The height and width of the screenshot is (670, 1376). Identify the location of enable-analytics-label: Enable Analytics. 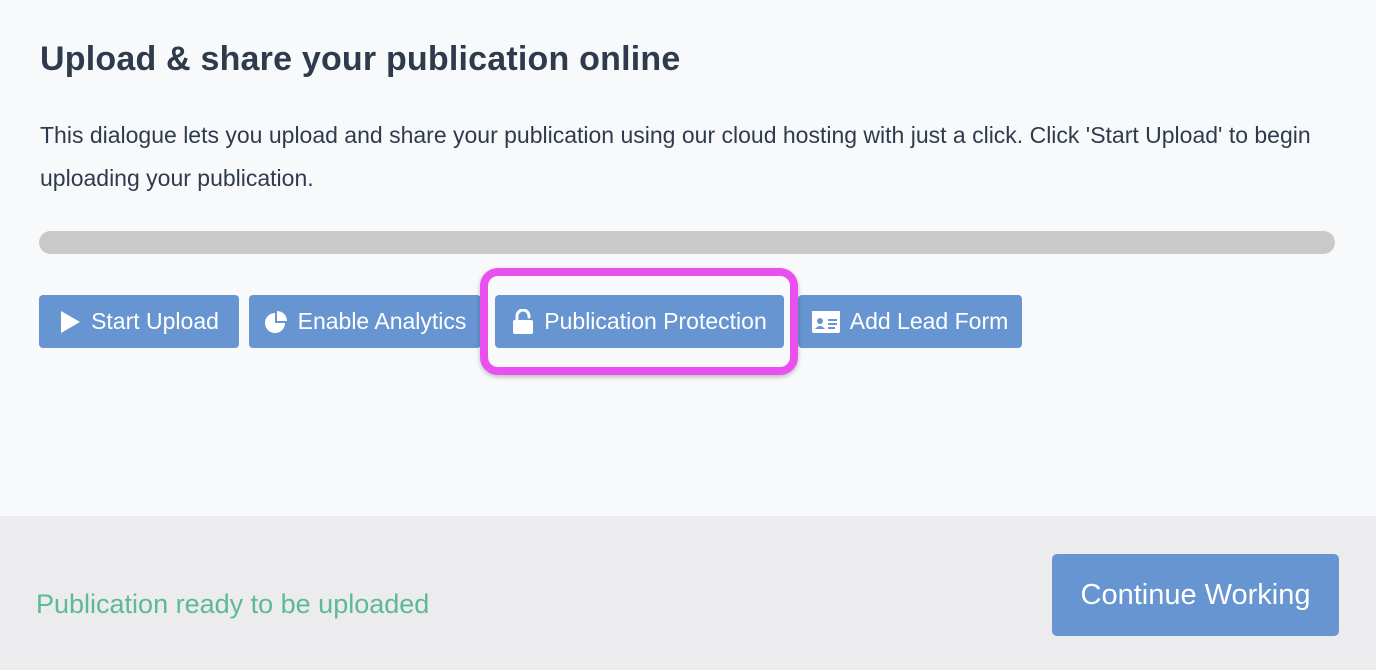
(382, 321).